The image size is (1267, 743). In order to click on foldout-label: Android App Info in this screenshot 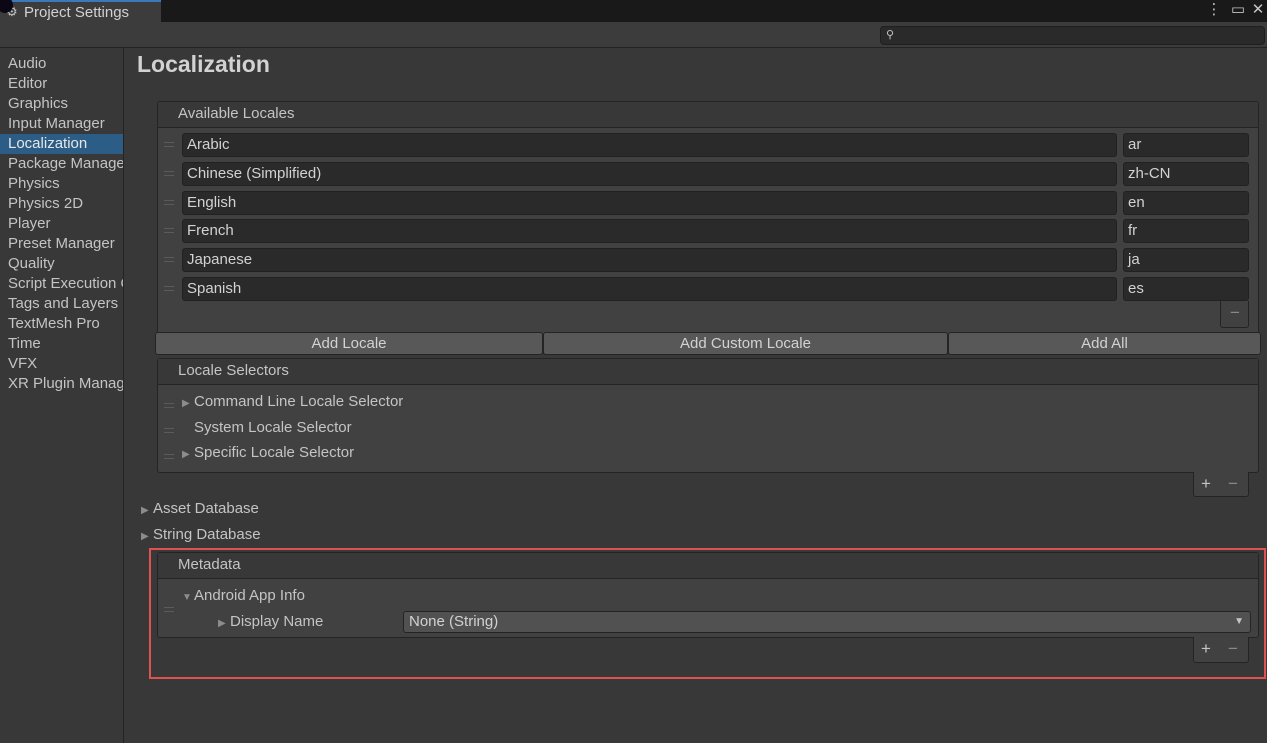, I will do `click(249, 595)`.